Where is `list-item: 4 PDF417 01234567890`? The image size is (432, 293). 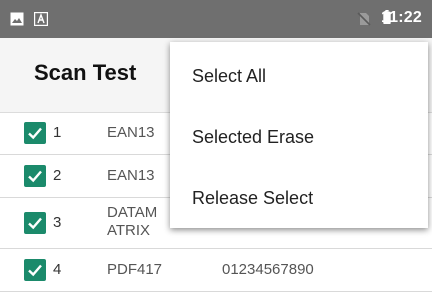
list-item: 4 PDF417 01234567890 is located at coordinates (216, 270).